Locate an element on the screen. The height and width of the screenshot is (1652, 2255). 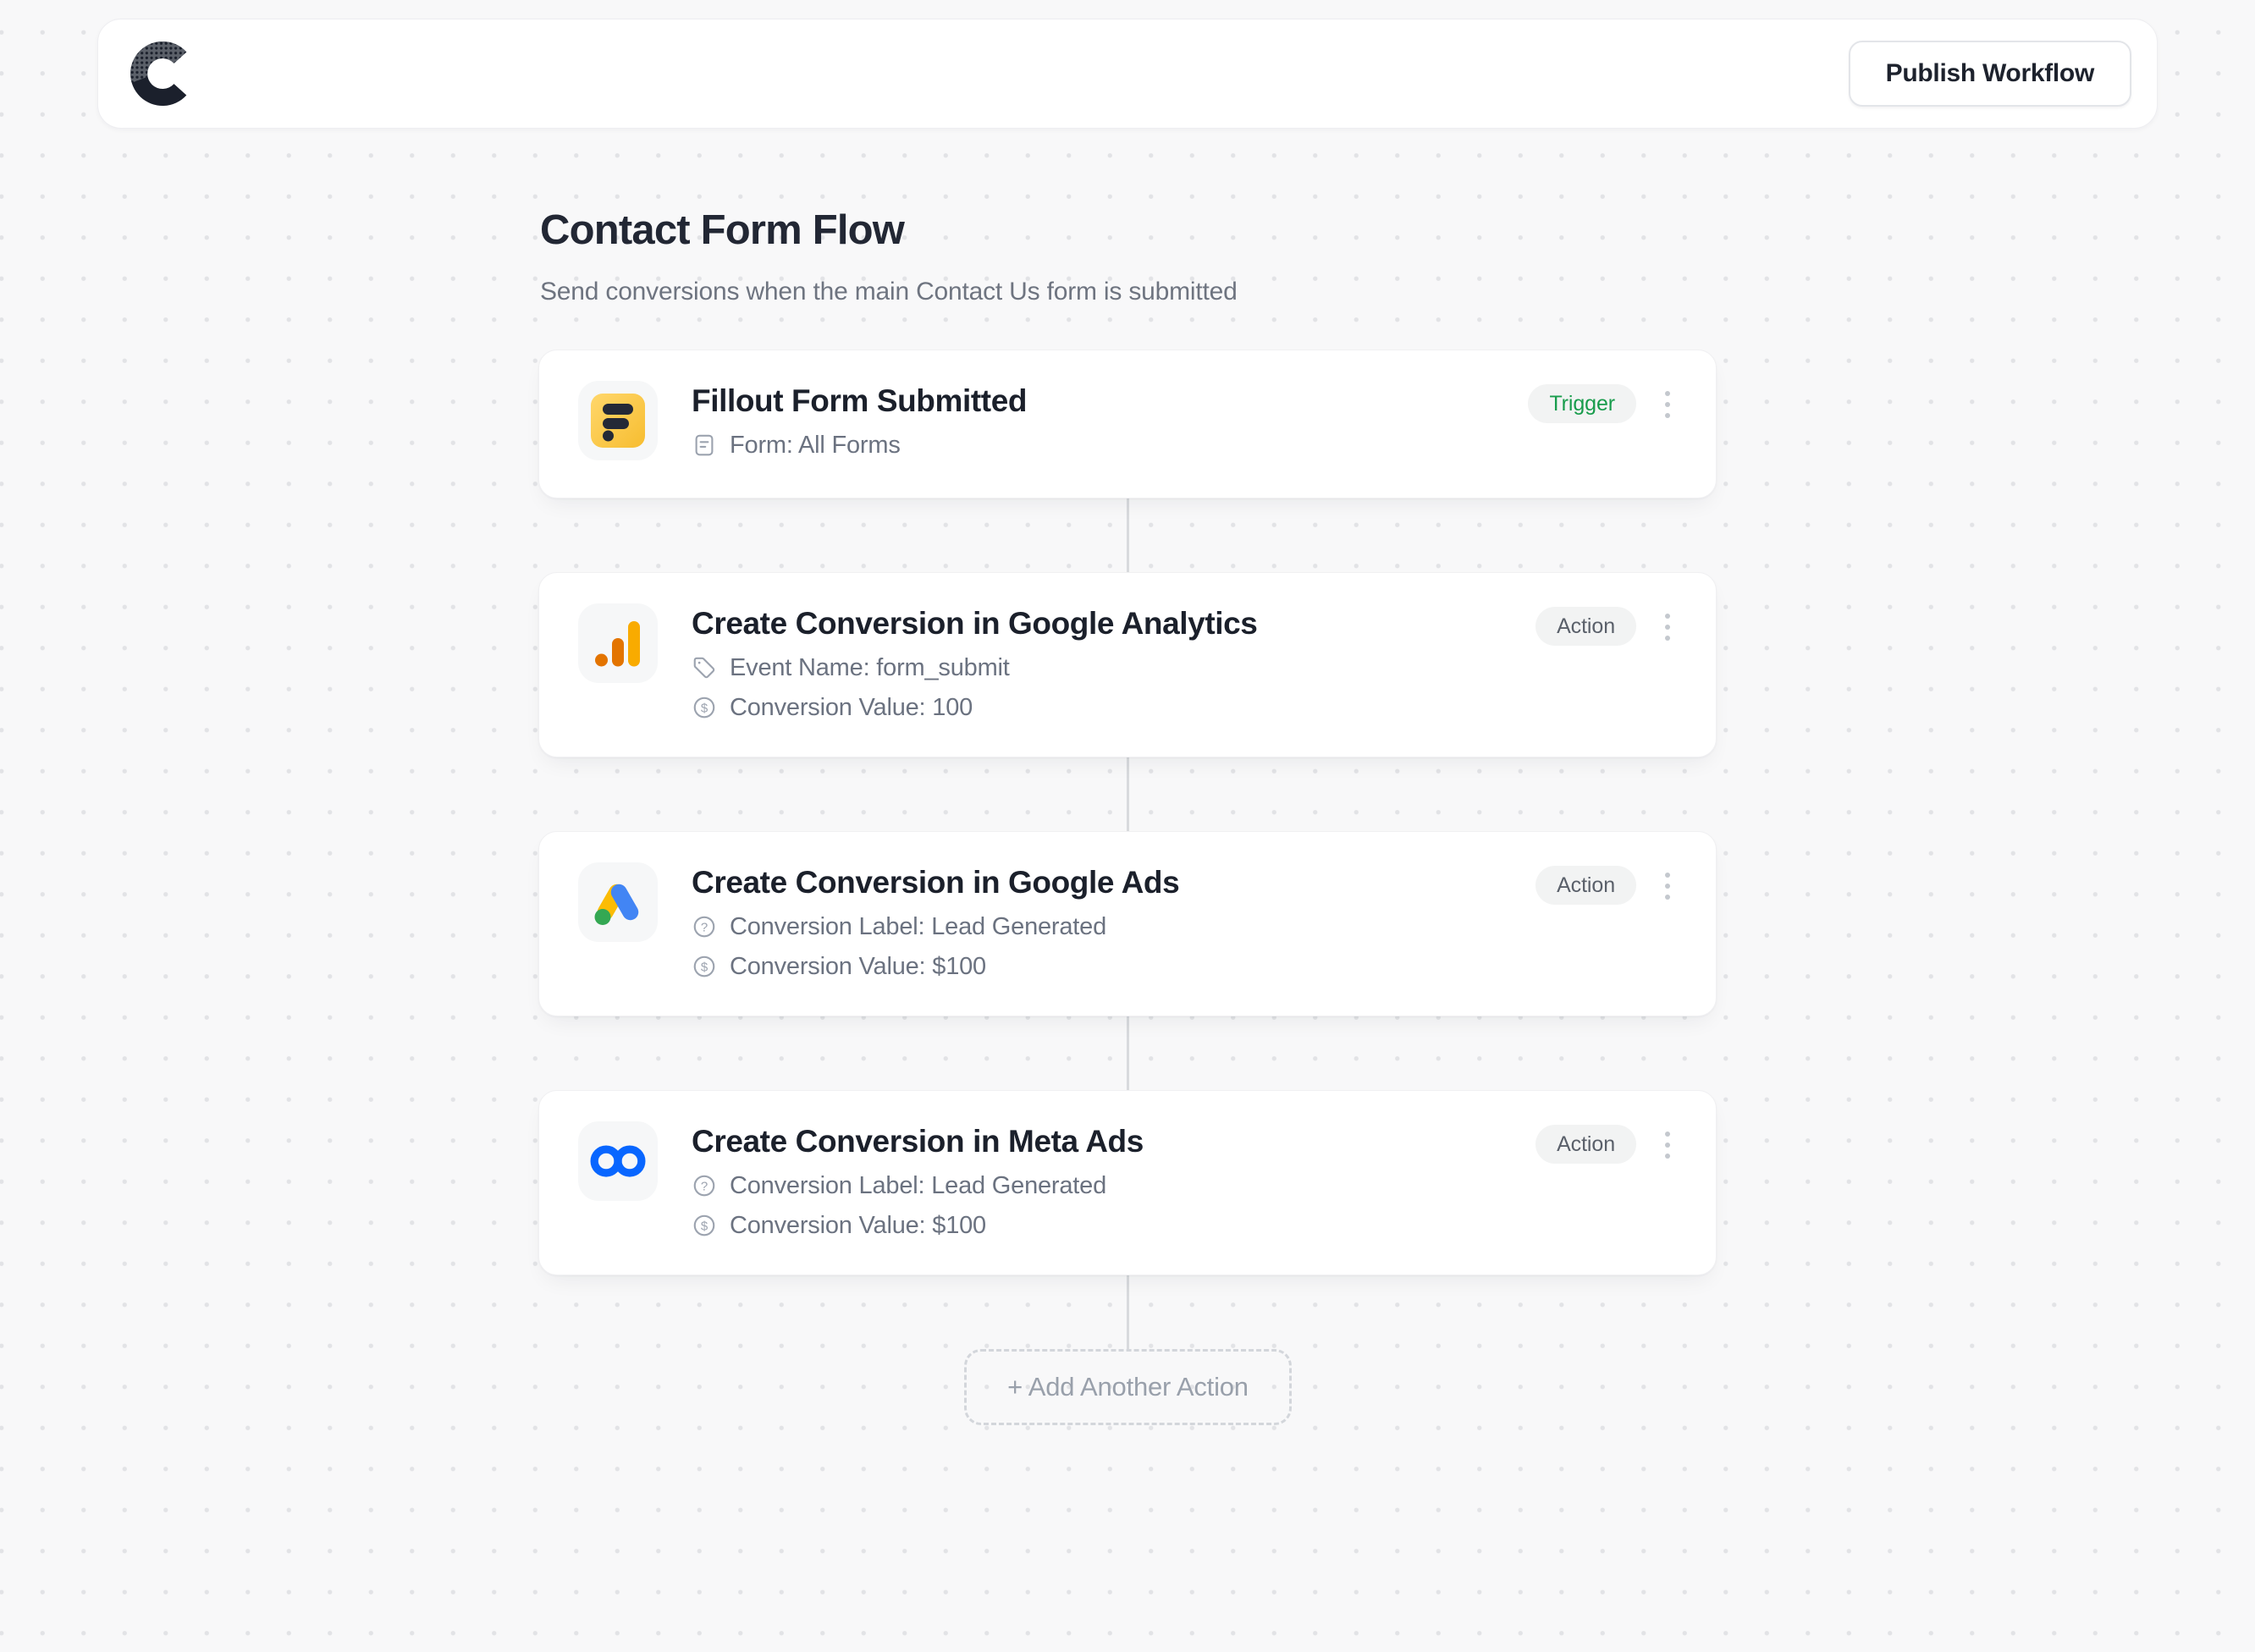
step-detail: Event Name: form_submit is located at coordinates (975, 668).